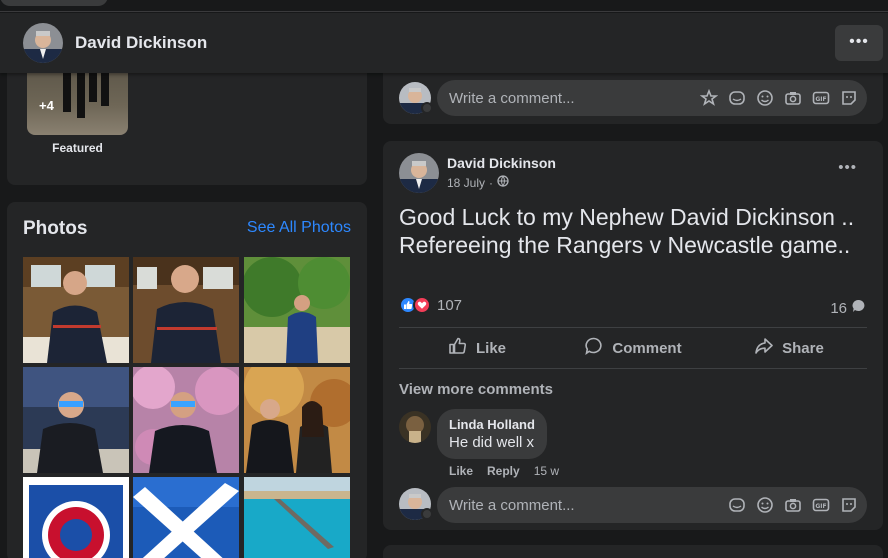  Describe the element at coordinates (419, 173) in the screenshot. I see `post-author-avatar` at that location.